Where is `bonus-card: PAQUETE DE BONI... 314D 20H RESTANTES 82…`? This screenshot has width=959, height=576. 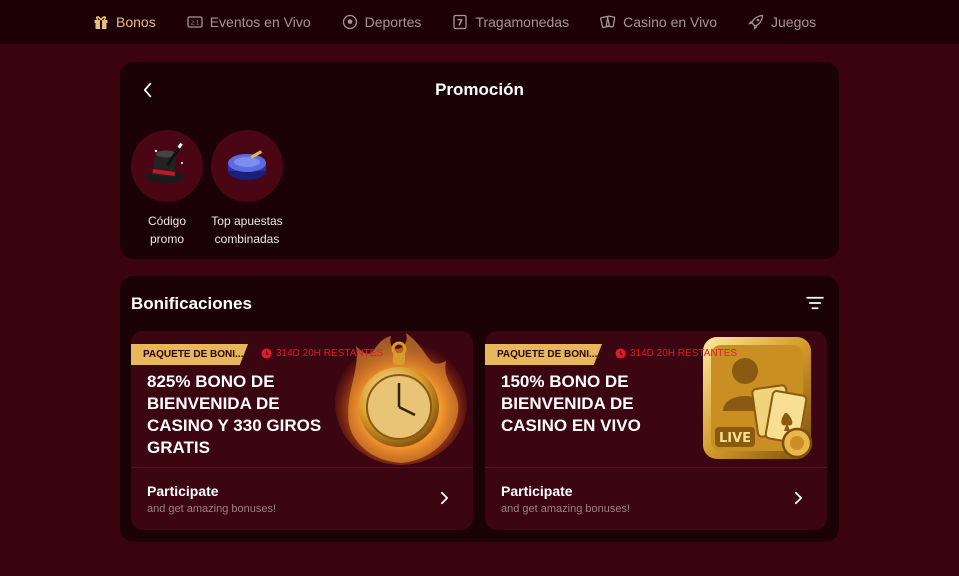 bonus-card: PAQUETE DE BONI... 314D 20H RESTANTES 82… is located at coordinates (302, 430).